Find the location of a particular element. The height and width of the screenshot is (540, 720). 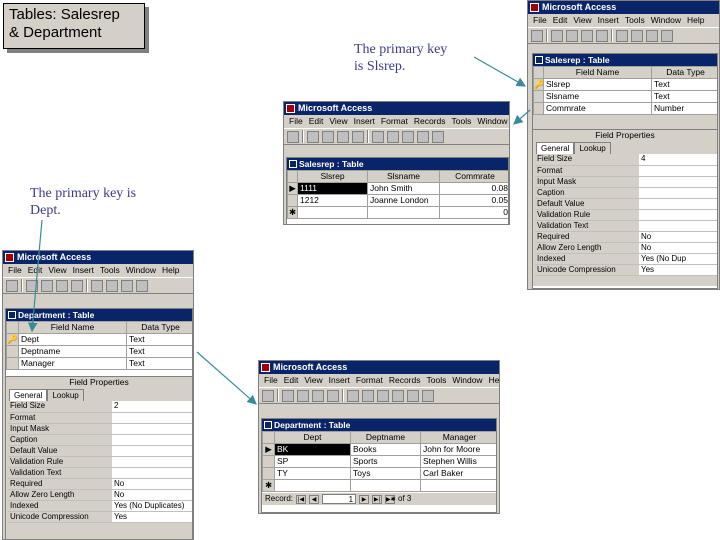

tab-lookup: Lookup is located at coordinates (592, 148).